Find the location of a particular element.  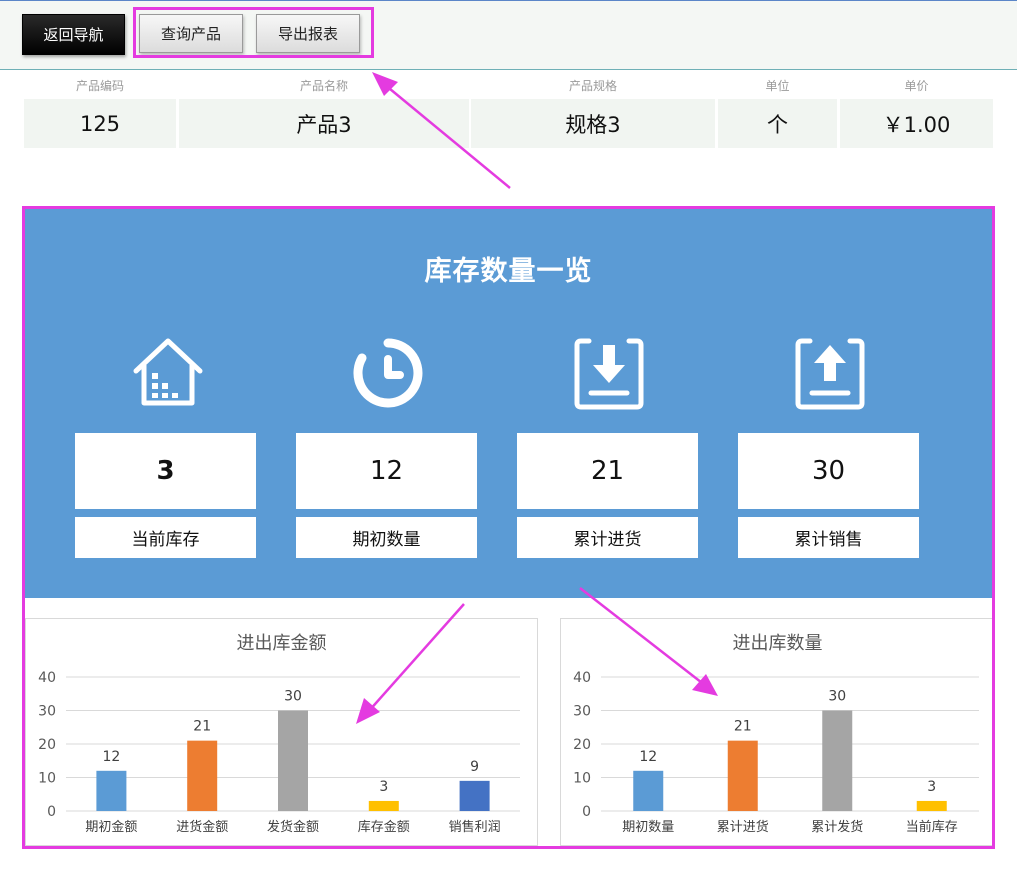

x-tick-label: 累计进货 is located at coordinates (743, 827).